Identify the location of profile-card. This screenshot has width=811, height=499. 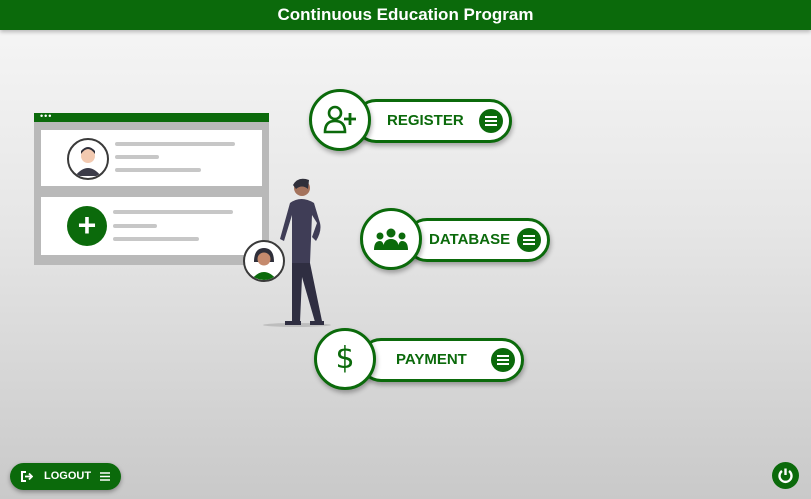
(151, 158).